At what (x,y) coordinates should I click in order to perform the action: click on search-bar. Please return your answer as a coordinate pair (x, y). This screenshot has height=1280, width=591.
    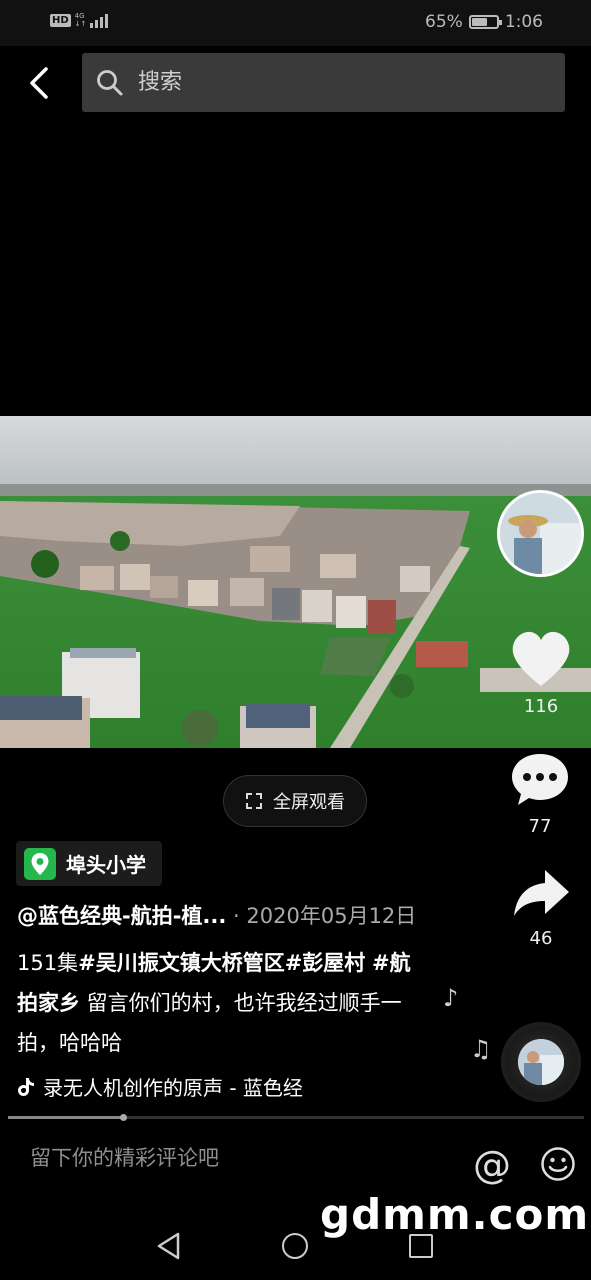
    Looking at the image, I should click on (323, 82).